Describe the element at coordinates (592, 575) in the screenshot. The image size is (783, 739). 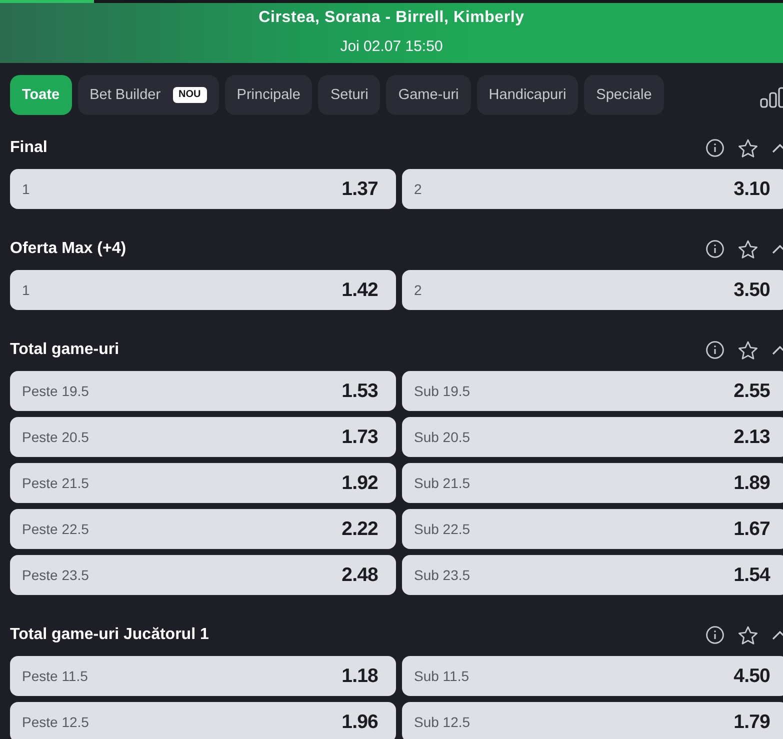
I see `odds-button: Sub 23.5 1.54` at that location.